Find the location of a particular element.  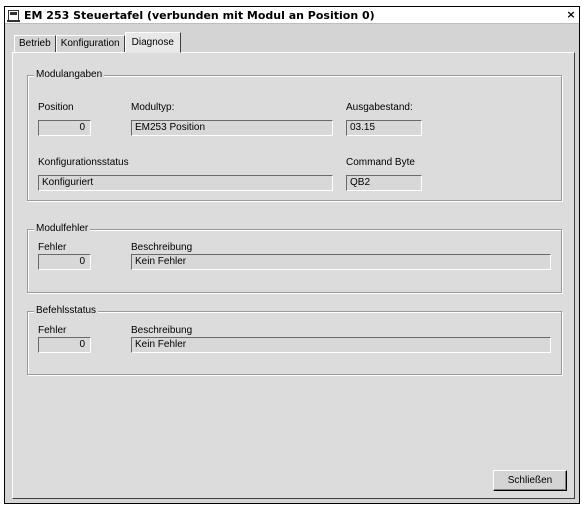

tab-konfiguration: Konfiguration is located at coordinates (90, 44).